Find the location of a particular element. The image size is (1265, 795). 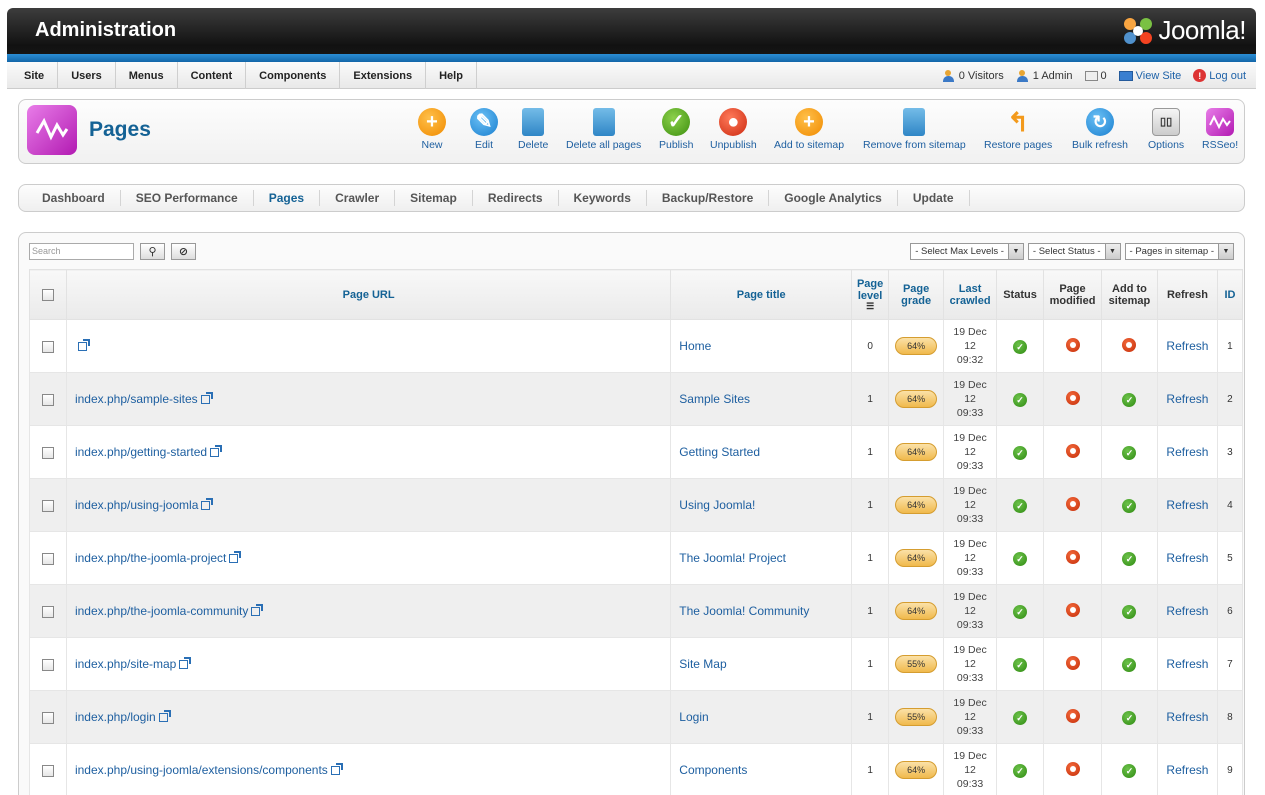

publish-button: ✓ Publish is located at coordinates (676, 129).